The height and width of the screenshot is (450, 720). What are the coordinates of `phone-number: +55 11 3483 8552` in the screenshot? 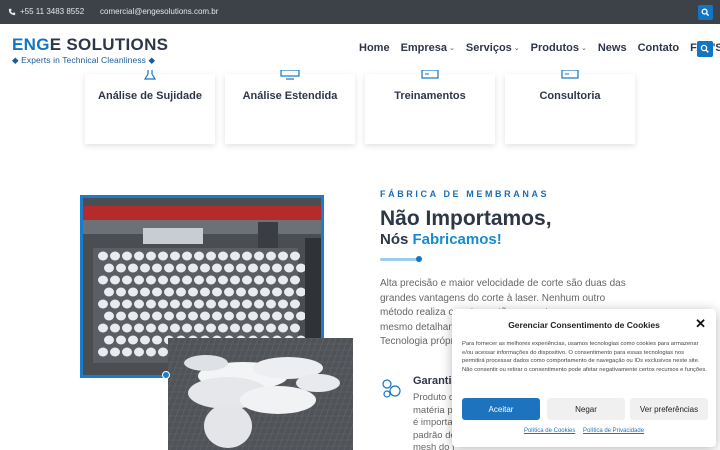 It's located at (52, 11).